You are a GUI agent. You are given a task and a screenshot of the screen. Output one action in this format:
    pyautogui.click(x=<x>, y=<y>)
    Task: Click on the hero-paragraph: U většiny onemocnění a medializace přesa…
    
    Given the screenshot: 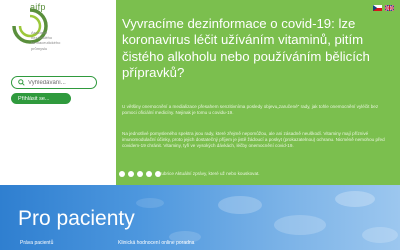 What is the action you would take?
    pyautogui.click(x=250, y=110)
    